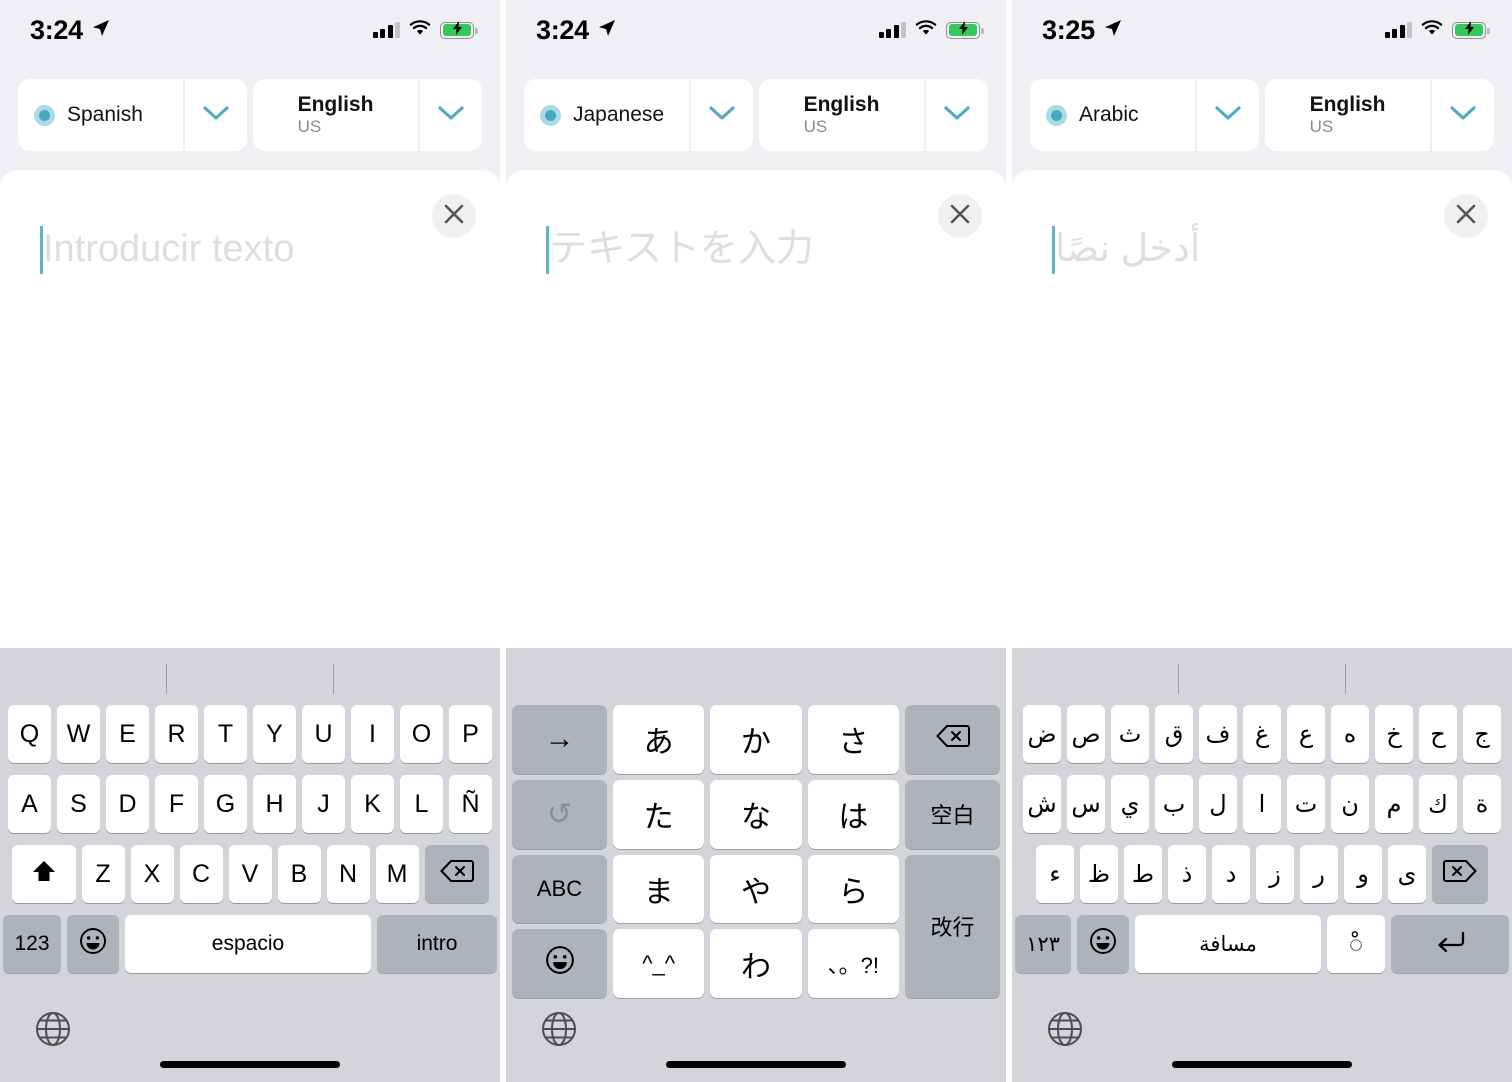  I want to click on key-enye: Ñ, so click(470, 804).